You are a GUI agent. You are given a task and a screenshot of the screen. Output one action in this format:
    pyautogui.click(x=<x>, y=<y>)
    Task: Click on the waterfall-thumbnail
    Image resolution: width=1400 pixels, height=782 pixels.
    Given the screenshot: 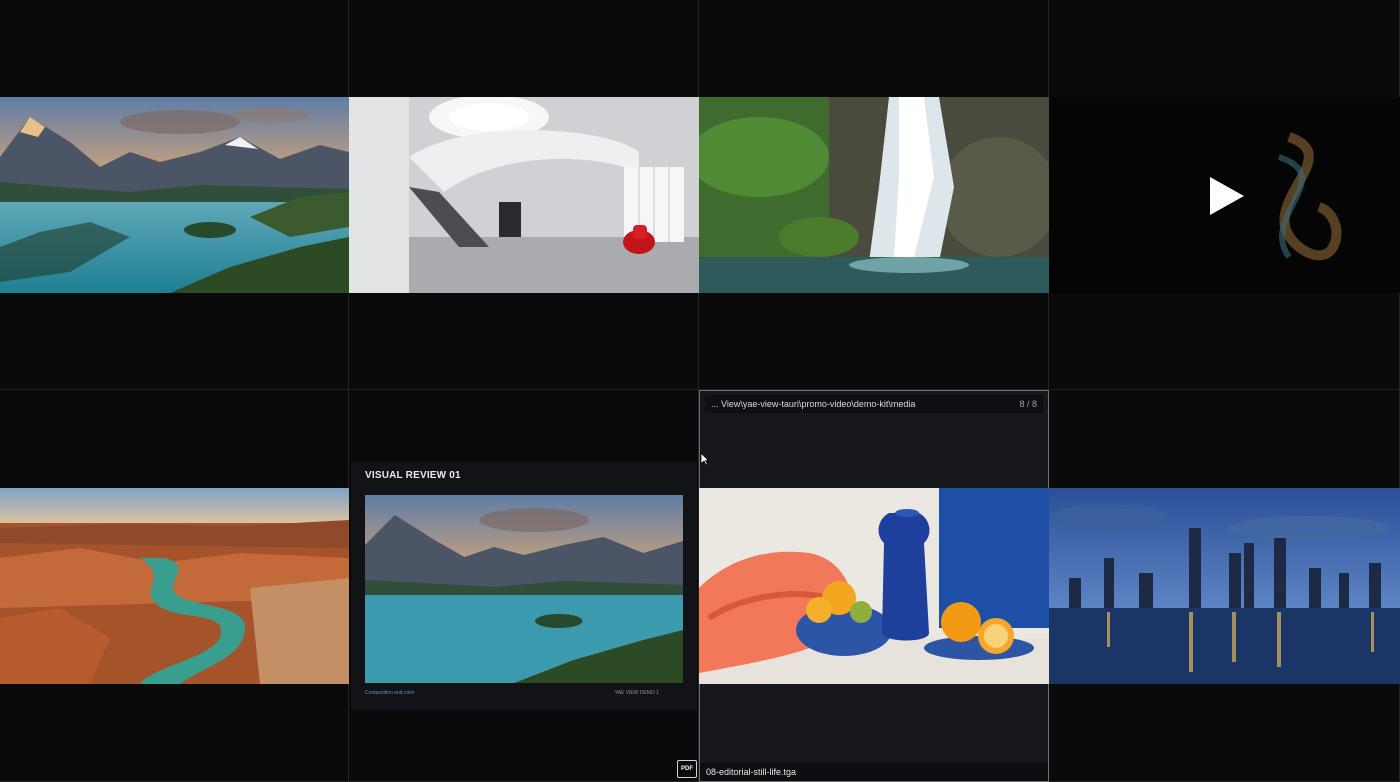 What is the action you would take?
    pyautogui.click(x=874, y=195)
    